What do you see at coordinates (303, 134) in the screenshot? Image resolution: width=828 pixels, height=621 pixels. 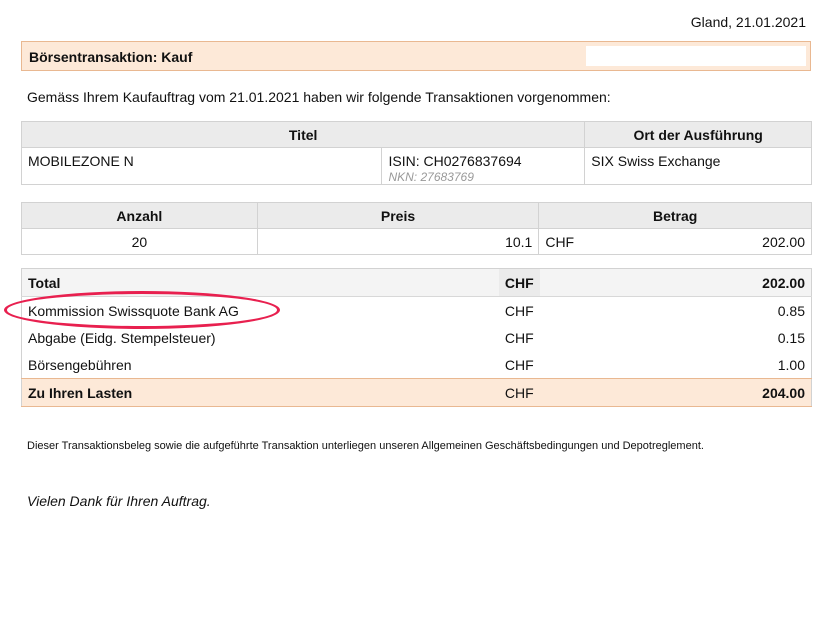 I see `header-titel: Titel` at bounding box center [303, 134].